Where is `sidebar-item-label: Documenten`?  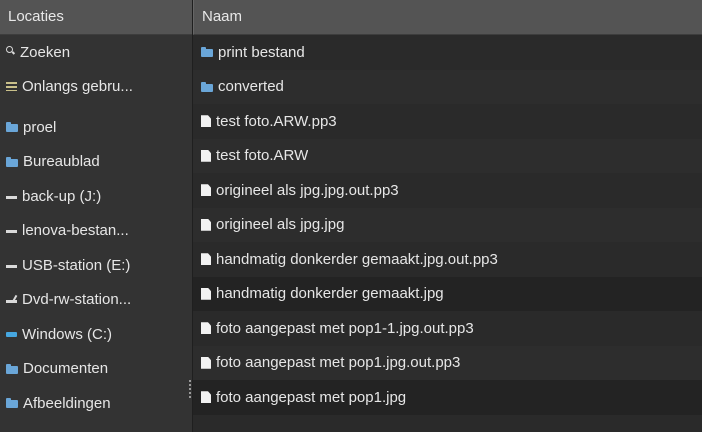
sidebar-item-label: Documenten is located at coordinates (66, 369).